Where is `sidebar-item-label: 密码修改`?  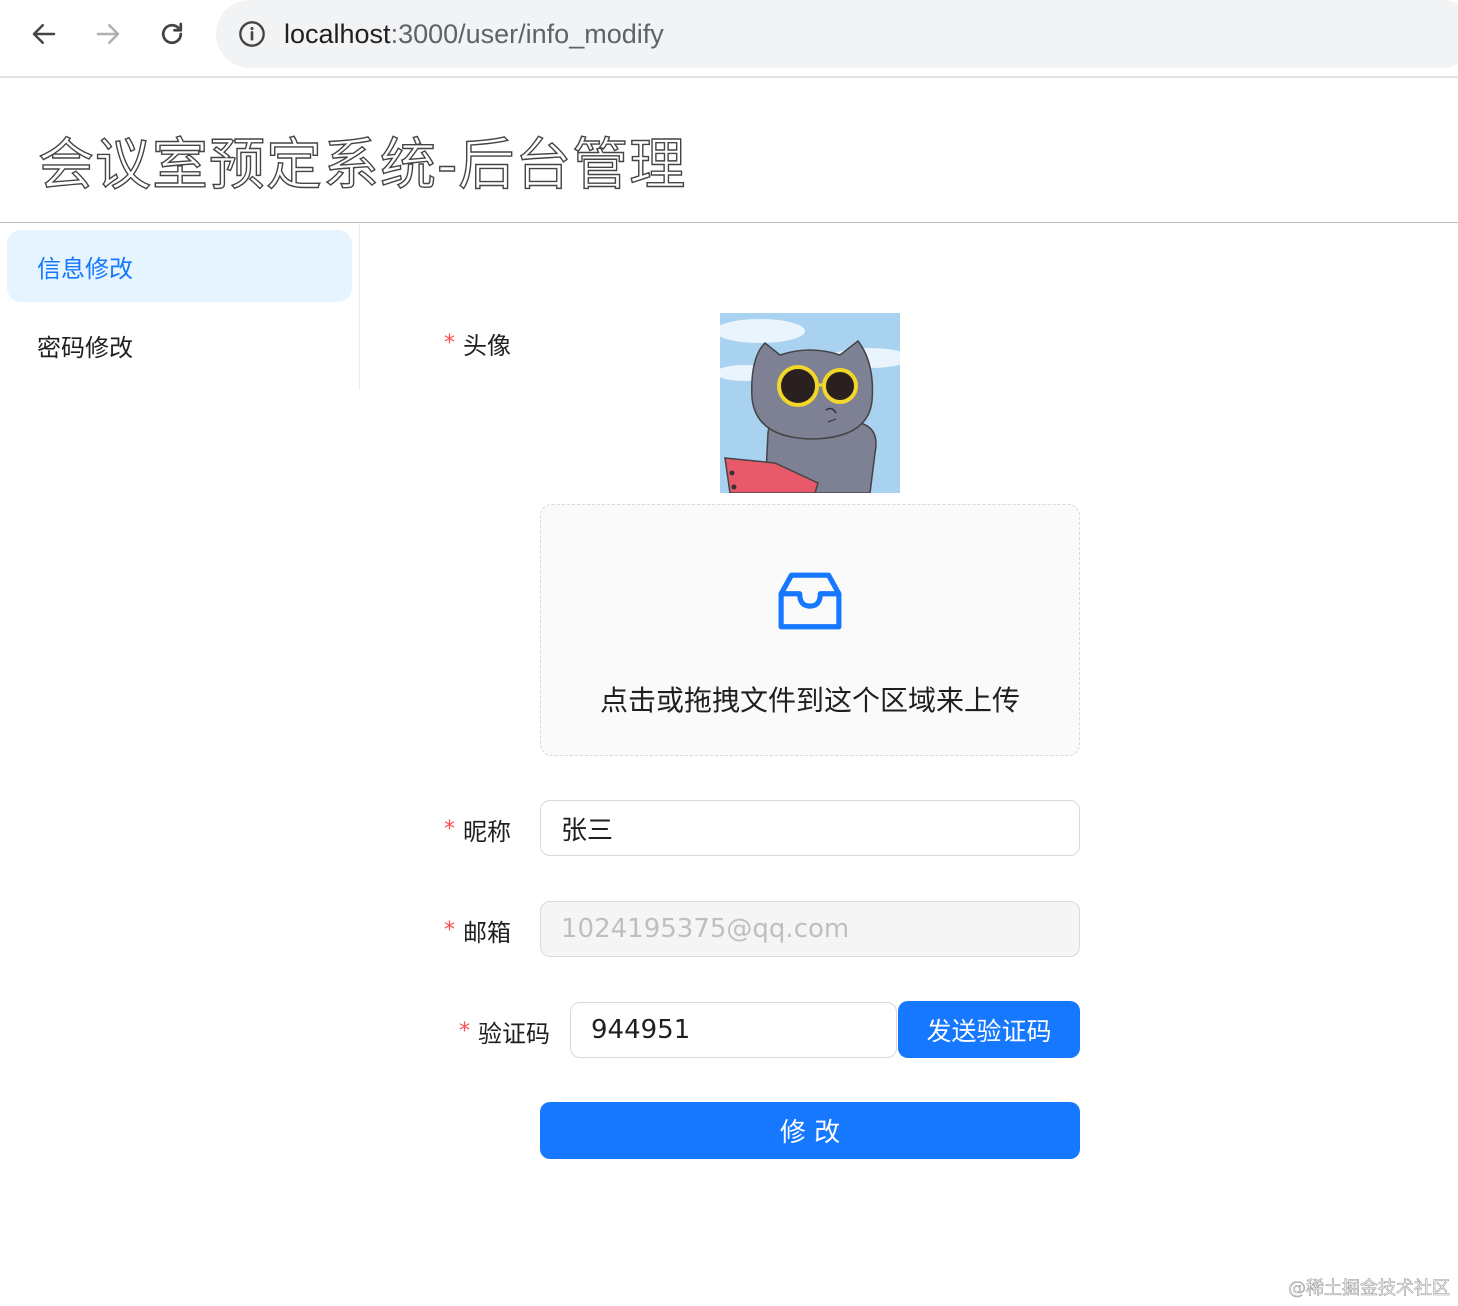
sidebar-item-label: 密码修改 is located at coordinates (85, 347).